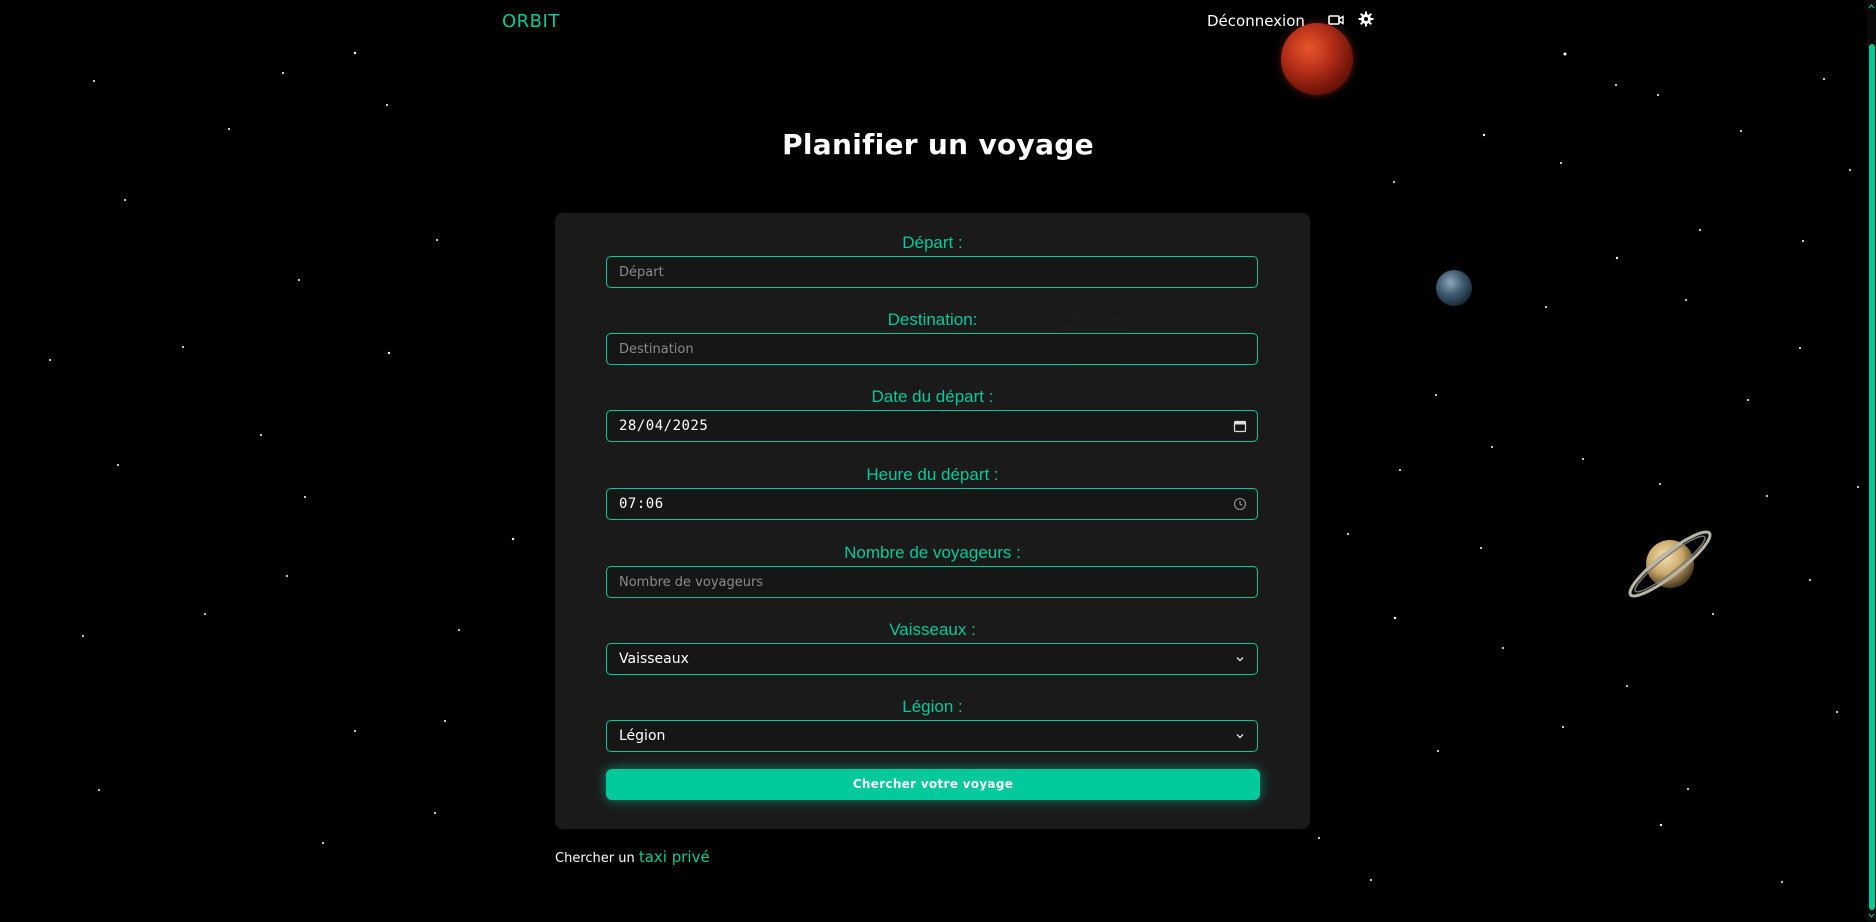  Describe the element at coordinates (932, 319) in the screenshot. I see `destination-label: Destination:` at that location.